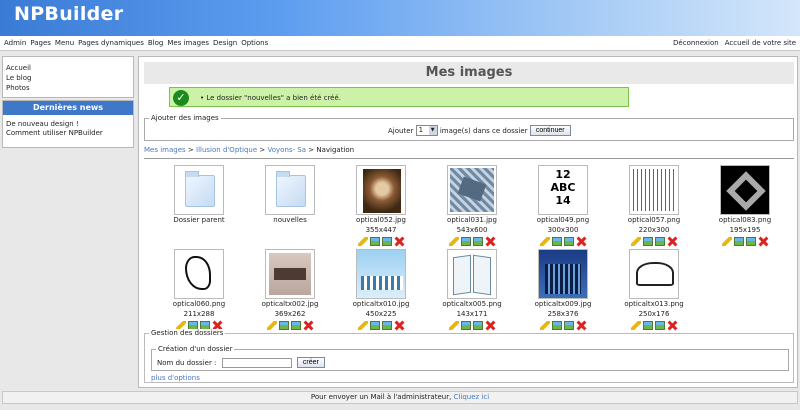  What do you see at coordinates (563, 190) in the screenshot?
I see `image-thumbnail: 12 ABC 14` at bounding box center [563, 190].